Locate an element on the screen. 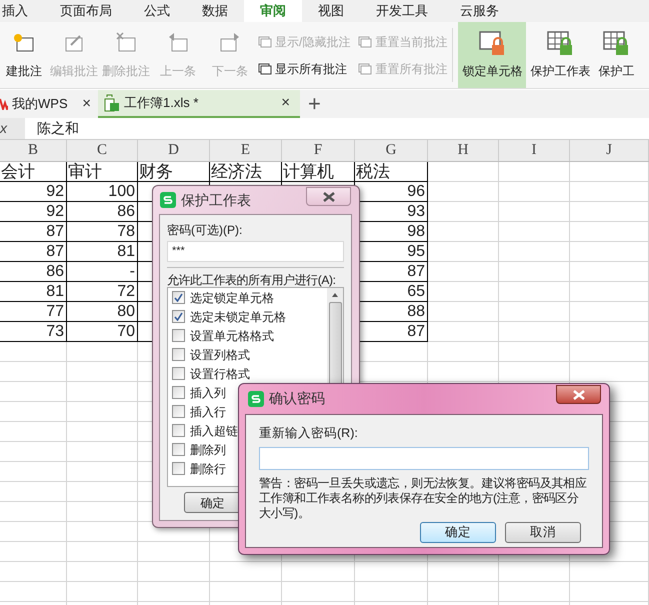  table-cell: 审计 is located at coordinates (102, 172).